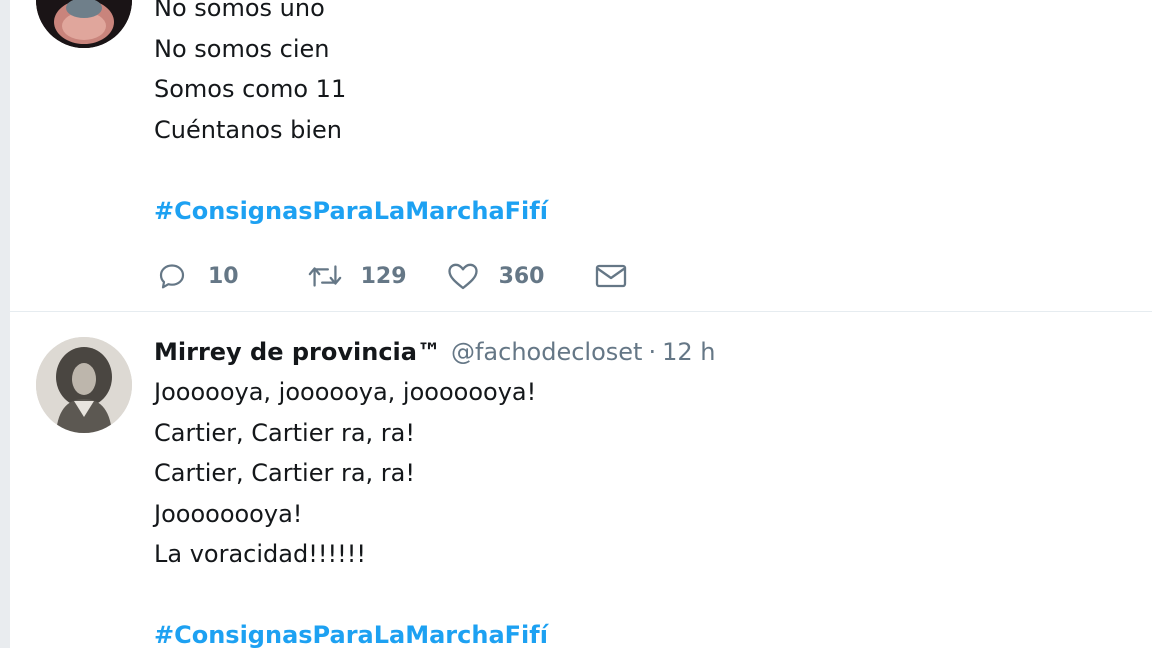 This screenshot has width=1152, height=648. I want to click on like-count: 360, so click(521, 276).